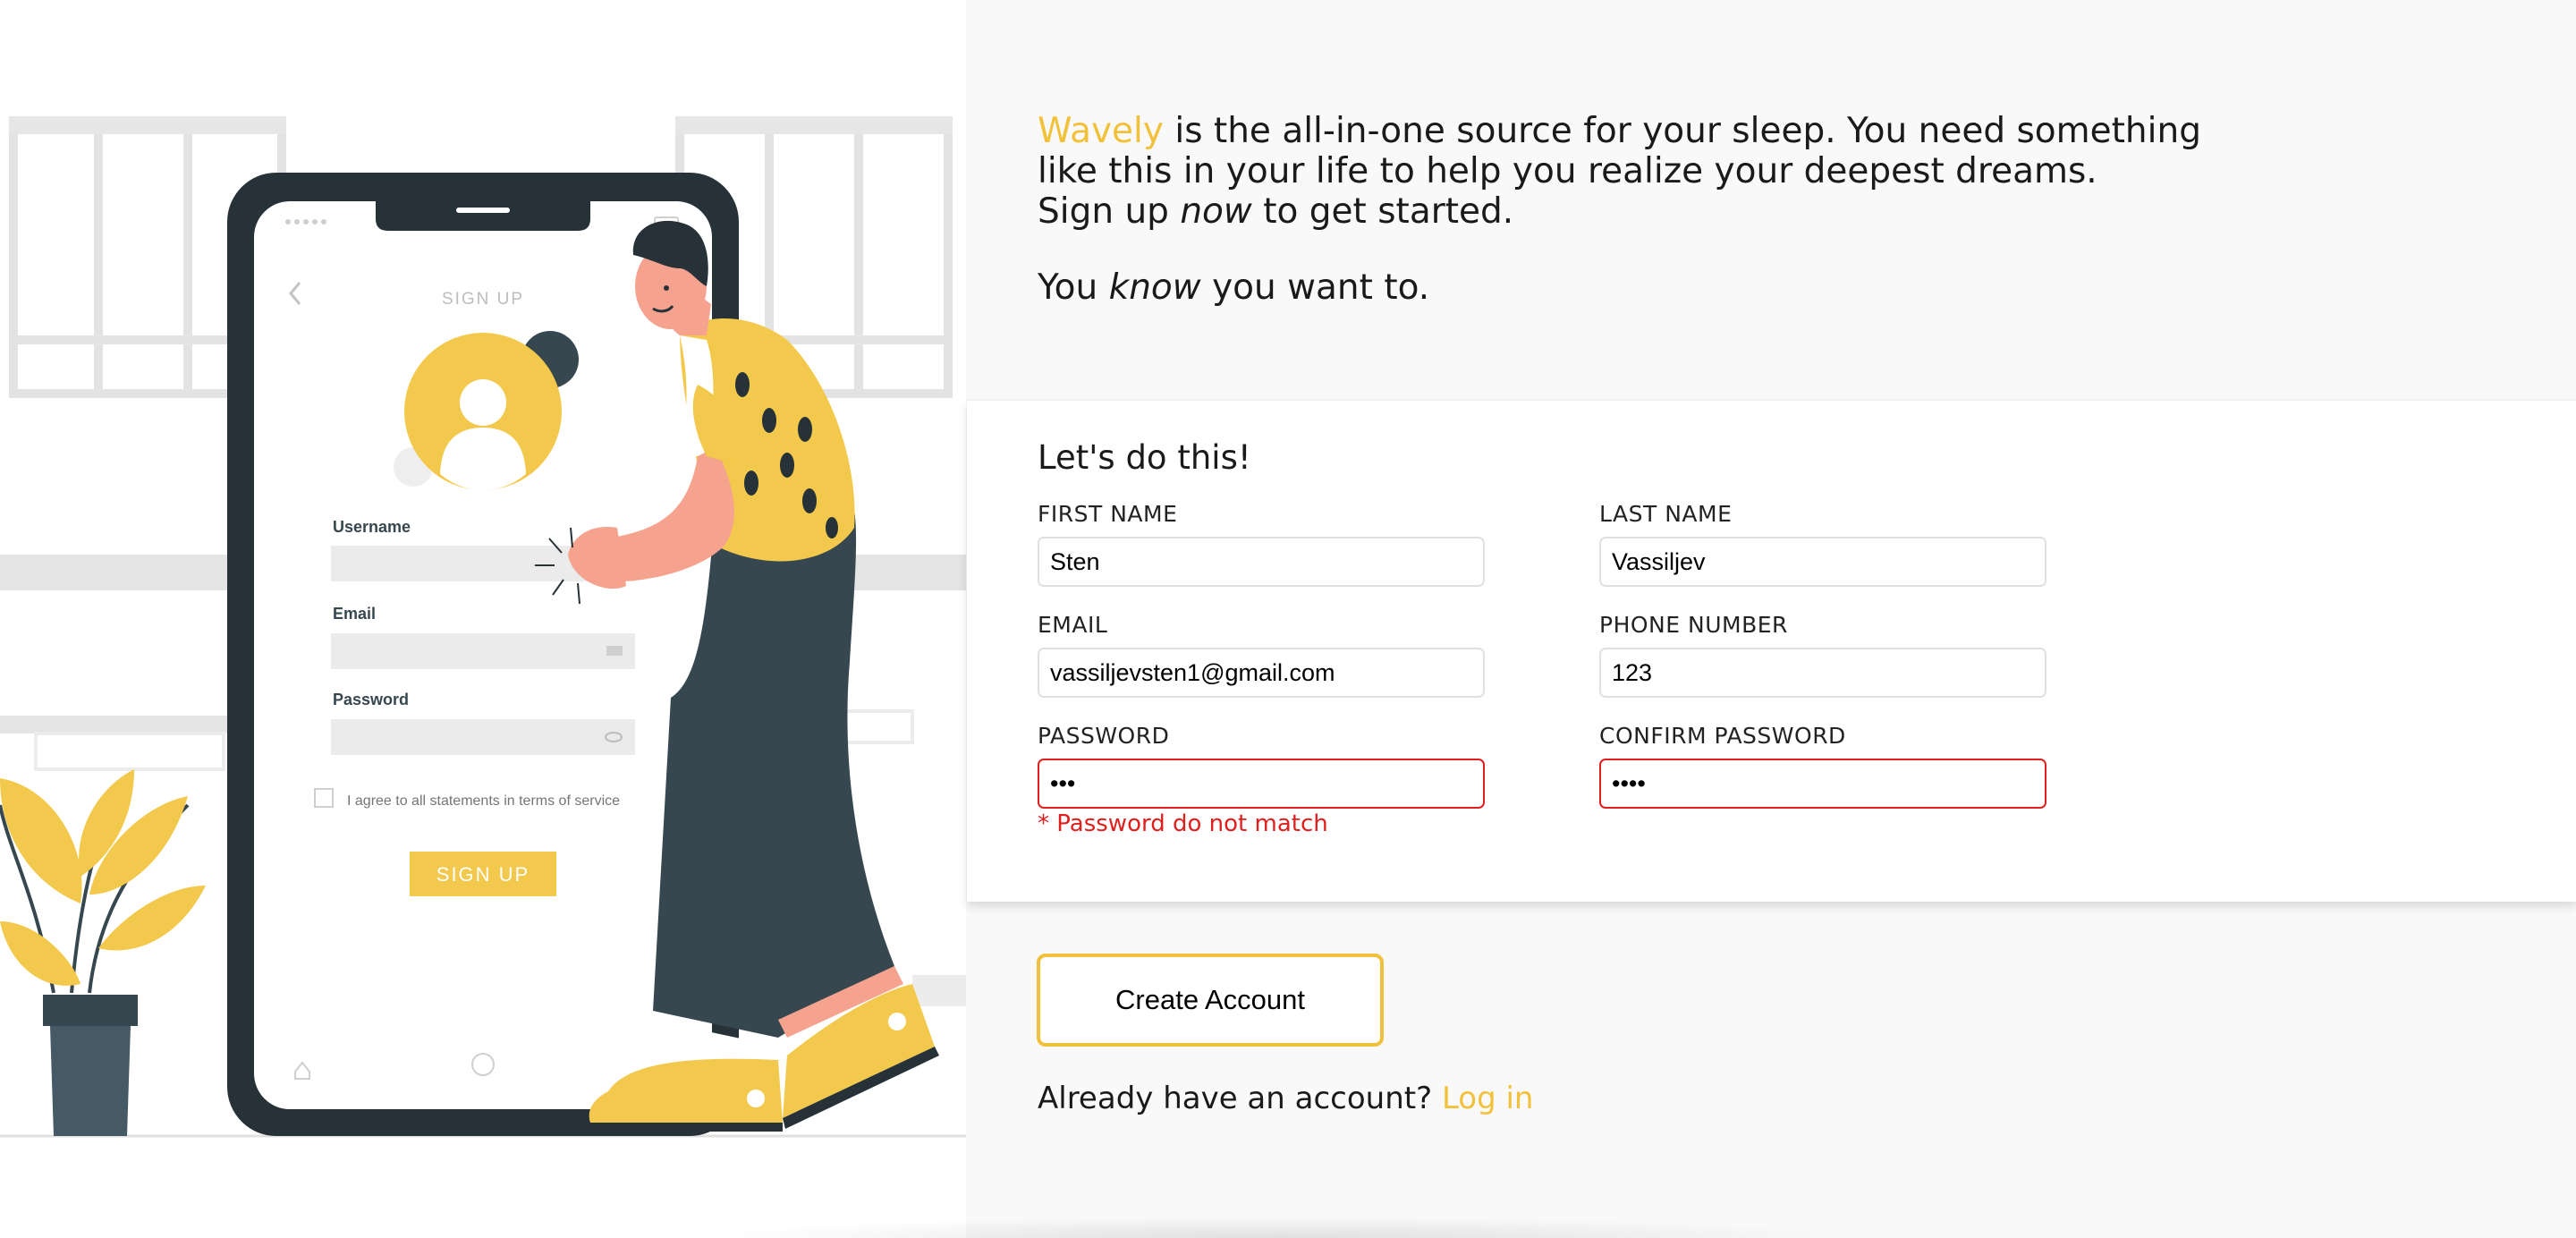 Image resolution: width=2576 pixels, height=1238 pixels. What do you see at coordinates (1822, 562) in the screenshot?
I see `last-name-input` at bounding box center [1822, 562].